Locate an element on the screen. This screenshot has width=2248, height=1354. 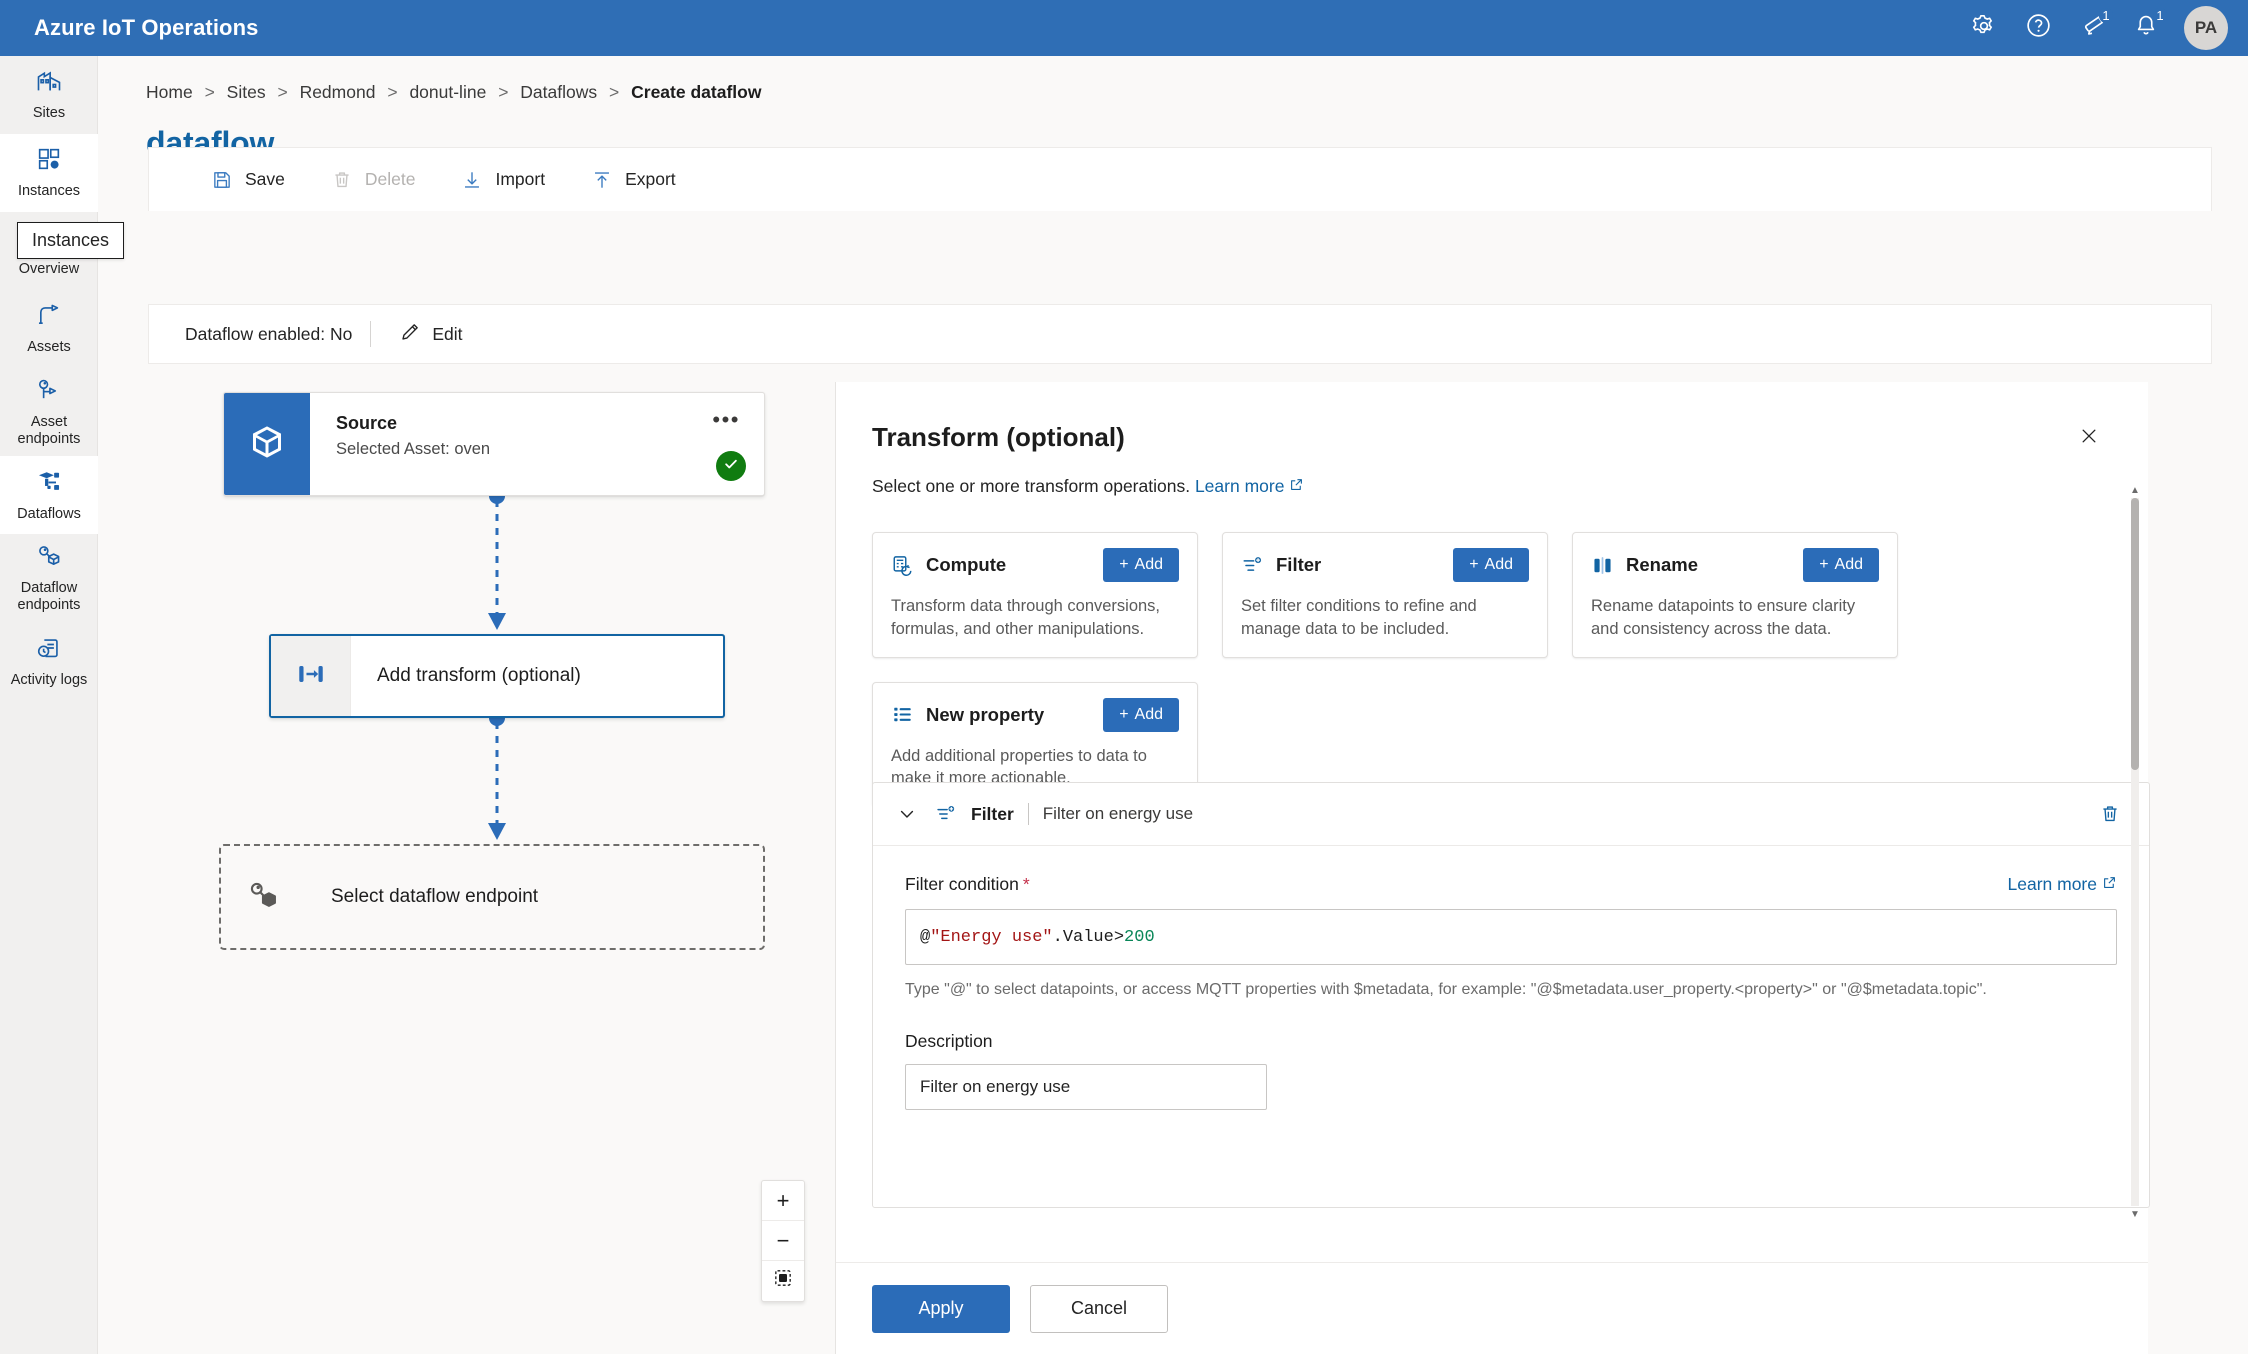
filter-detail-header: Filter Filter on energy use is located at coordinates (1511, 814).